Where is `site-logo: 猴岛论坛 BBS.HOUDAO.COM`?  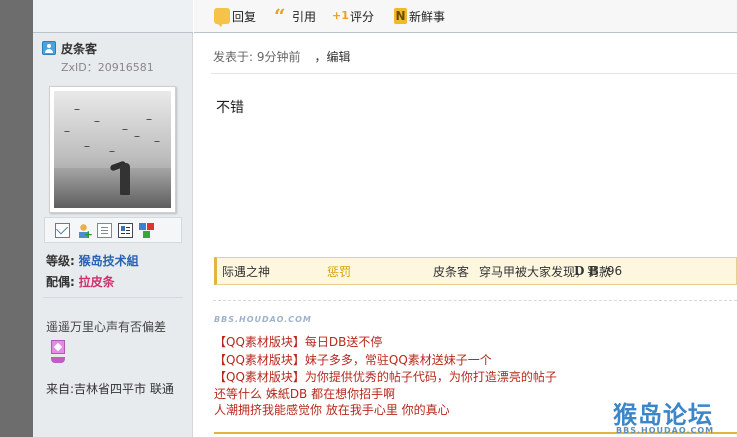
site-logo: 猴岛论坛 BBS.HOUDAO.COM is located at coordinates (673, 416).